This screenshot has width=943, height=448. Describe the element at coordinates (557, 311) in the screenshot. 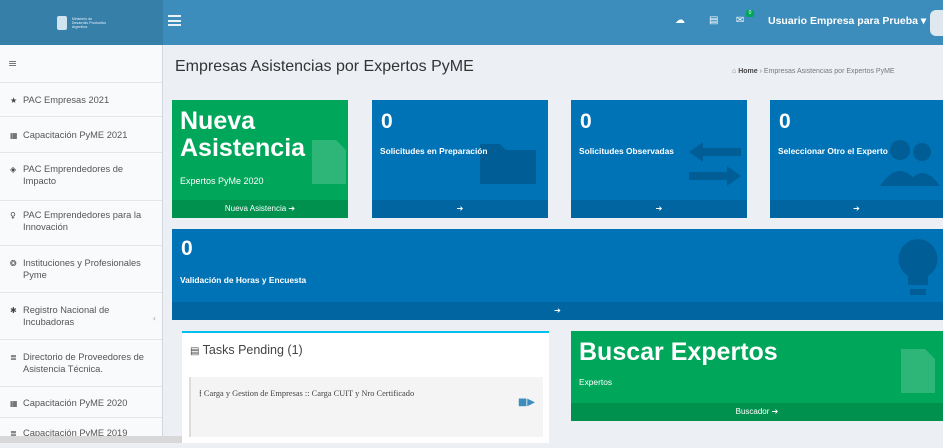

I see `validacion-more-link: ➔` at that location.